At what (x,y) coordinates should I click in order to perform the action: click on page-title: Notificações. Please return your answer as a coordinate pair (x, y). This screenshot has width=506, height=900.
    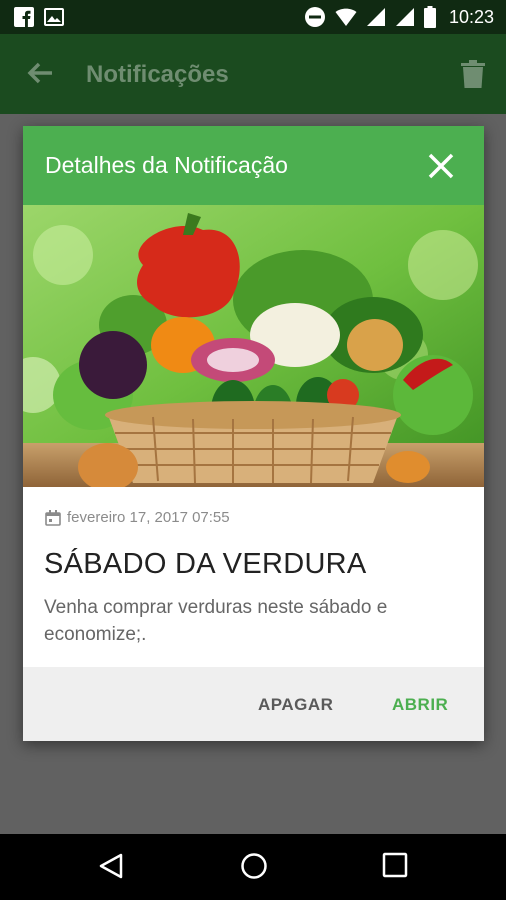
    Looking at the image, I should click on (157, 74).